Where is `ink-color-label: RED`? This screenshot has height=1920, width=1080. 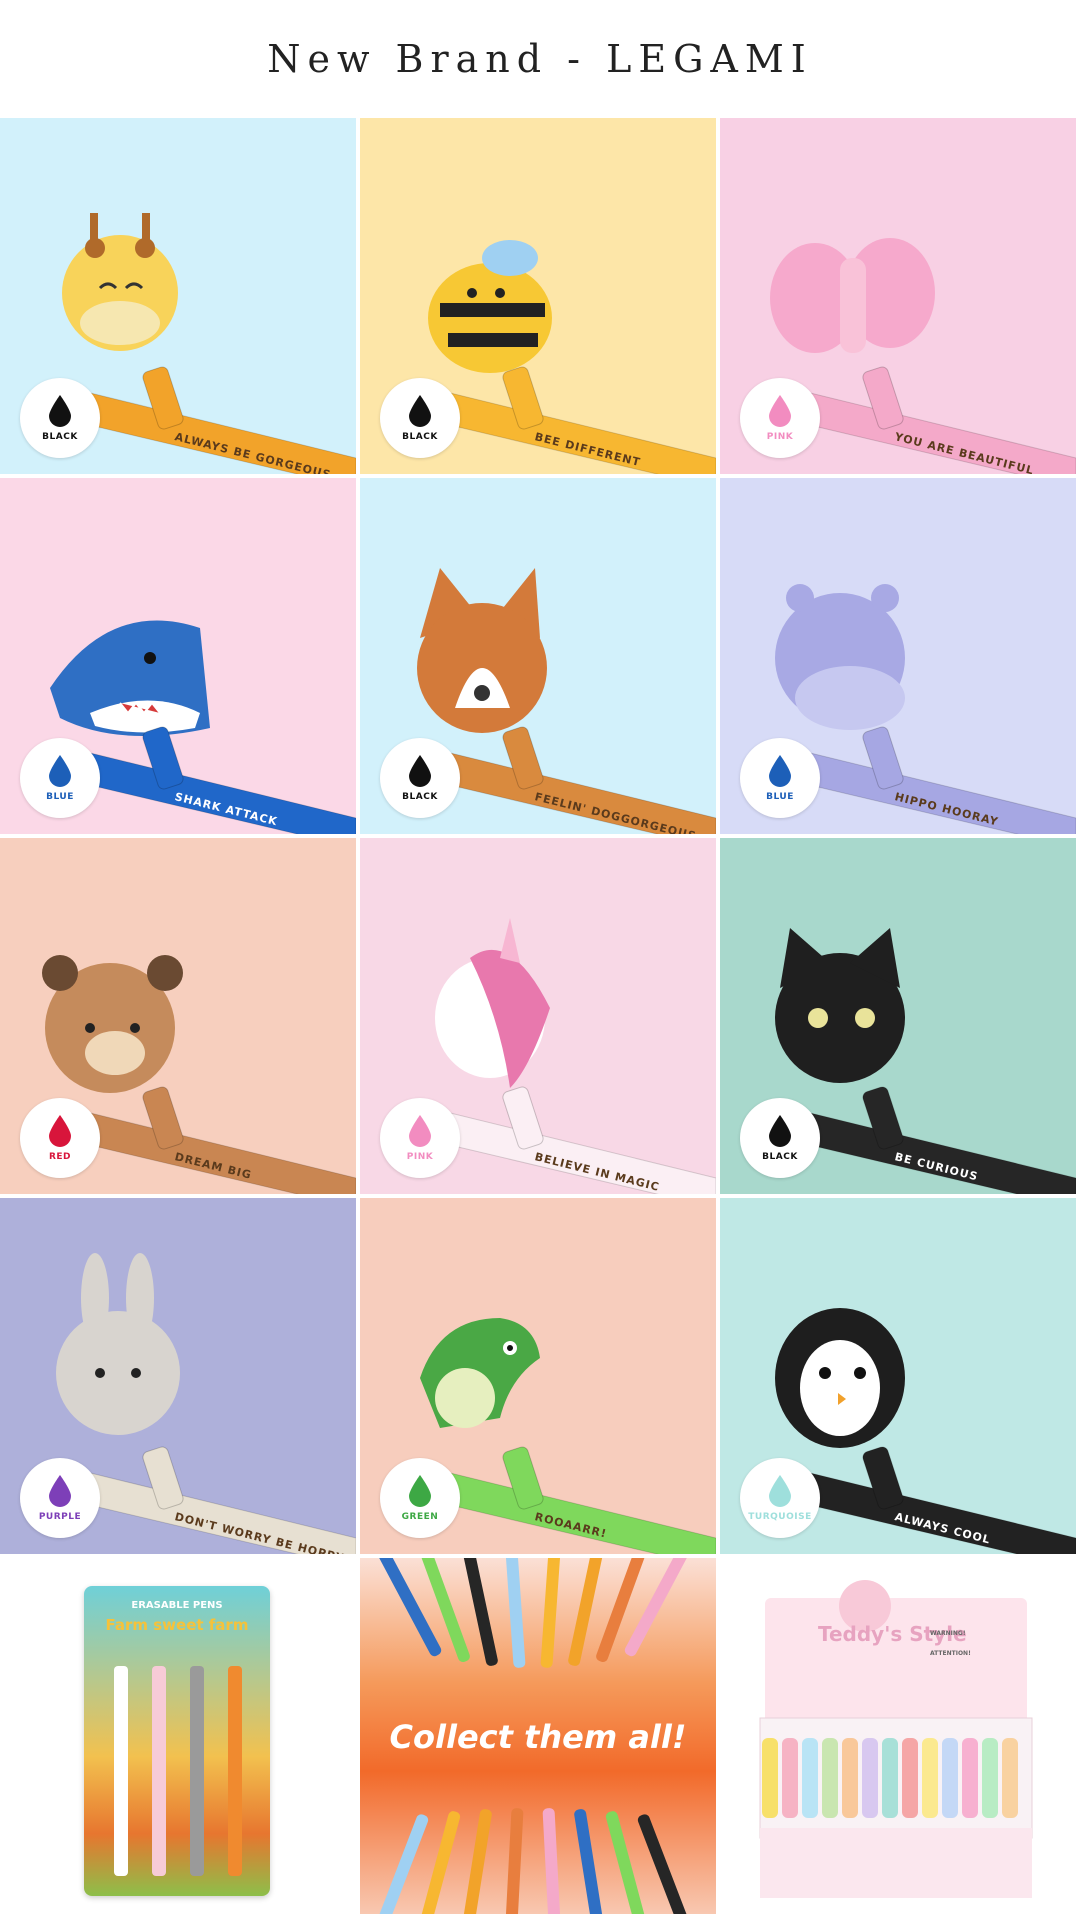 ink-color-label: RED is located at coordinates (60, 1157).